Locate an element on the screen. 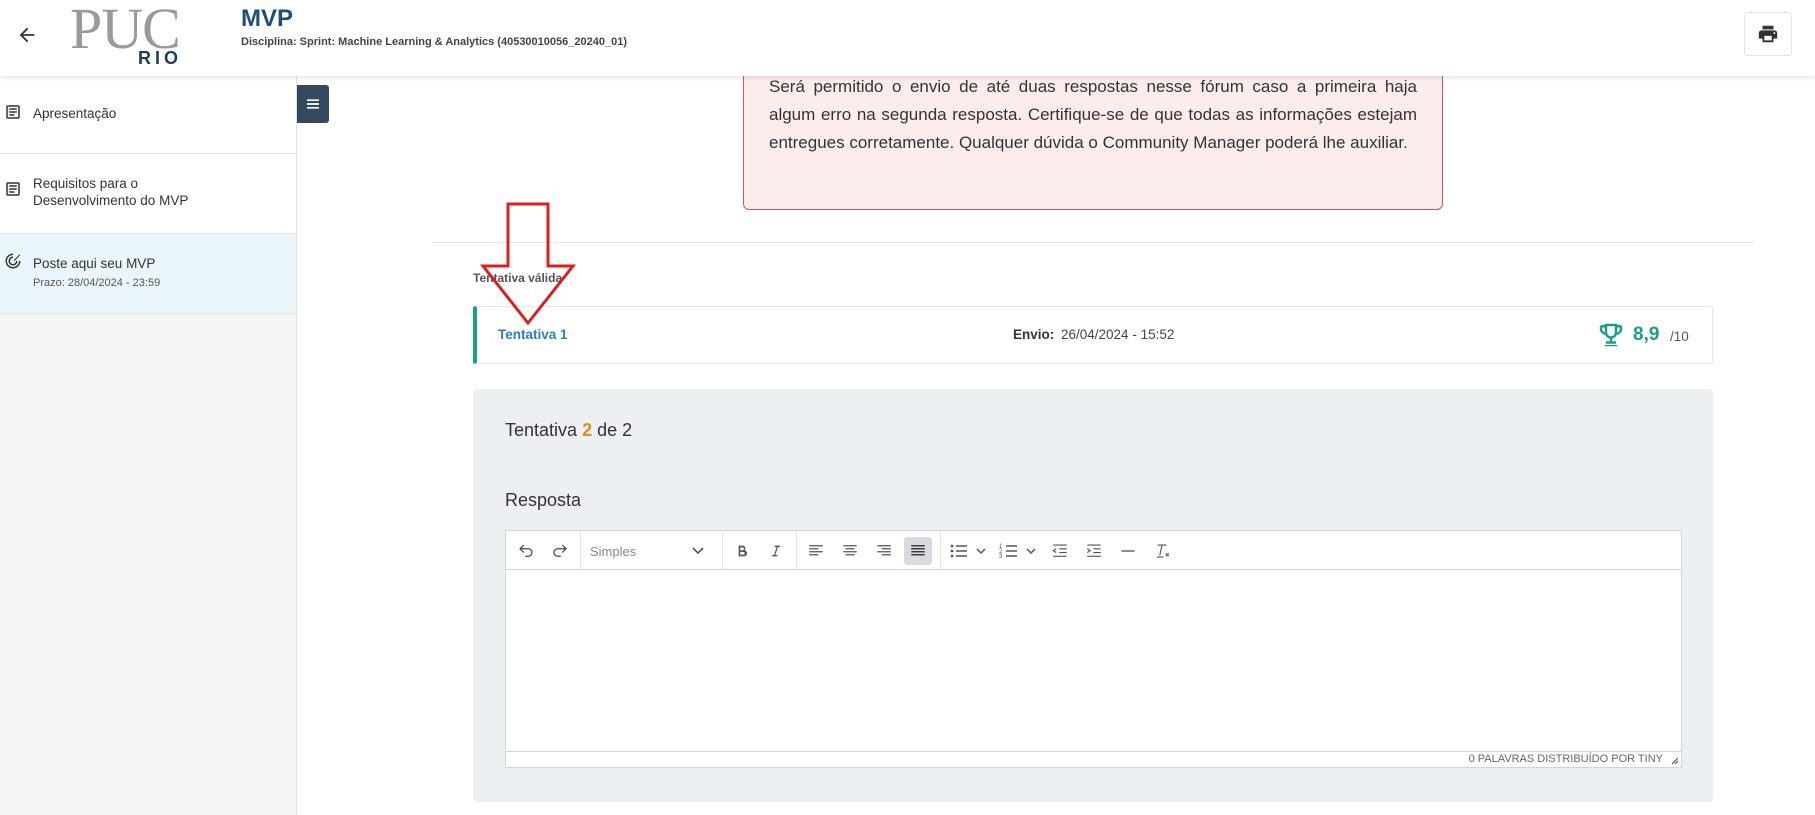 The width and height of the screenshot is (1815, 815). align-center-icon is located at coordinates (850, 550).